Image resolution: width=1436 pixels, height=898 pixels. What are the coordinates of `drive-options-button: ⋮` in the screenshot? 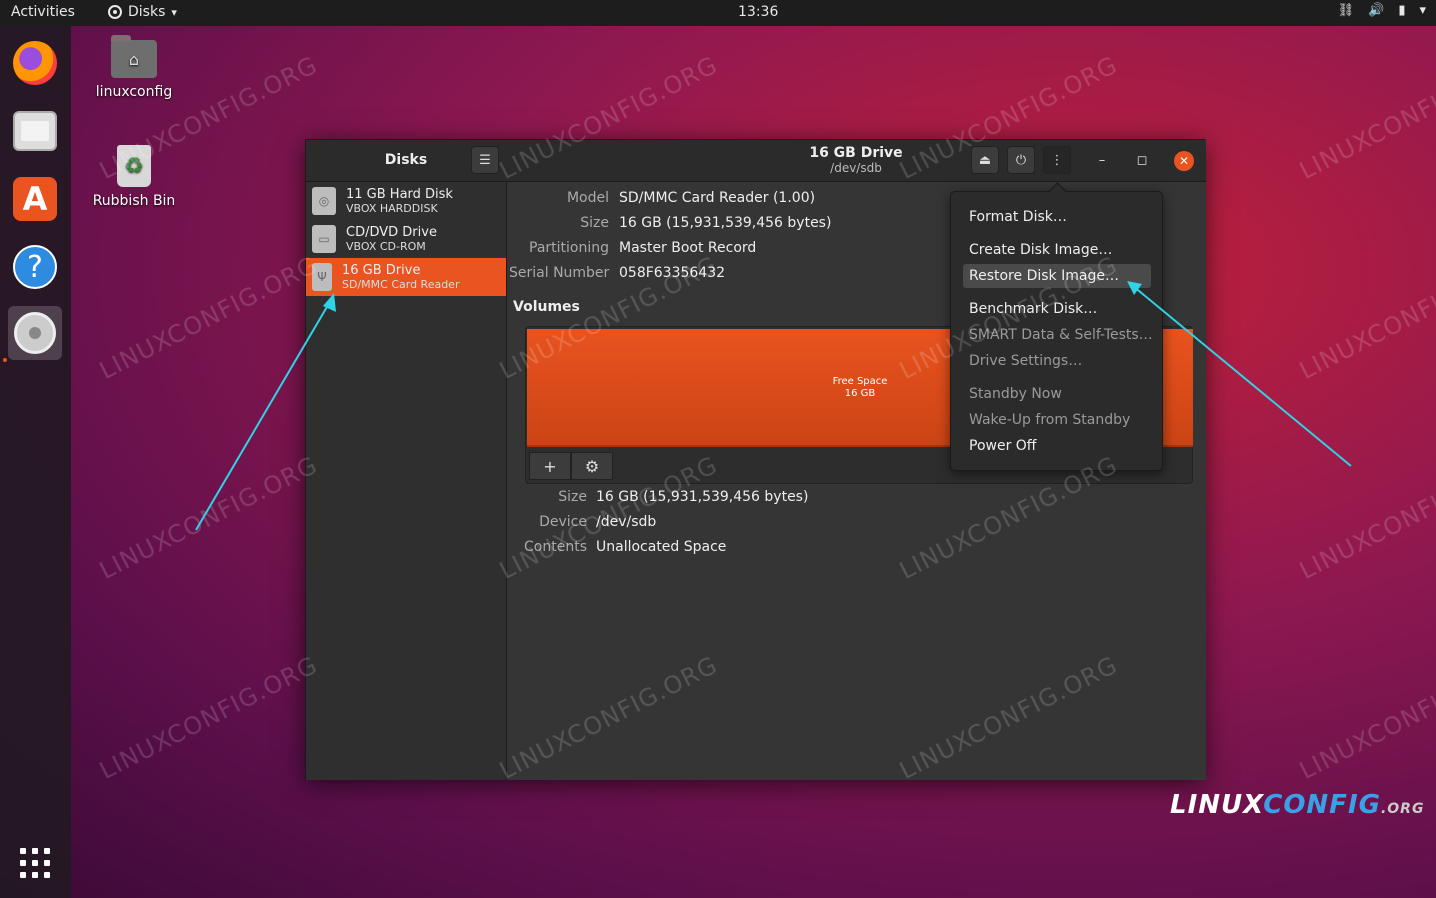 It's located at (1057, 160).